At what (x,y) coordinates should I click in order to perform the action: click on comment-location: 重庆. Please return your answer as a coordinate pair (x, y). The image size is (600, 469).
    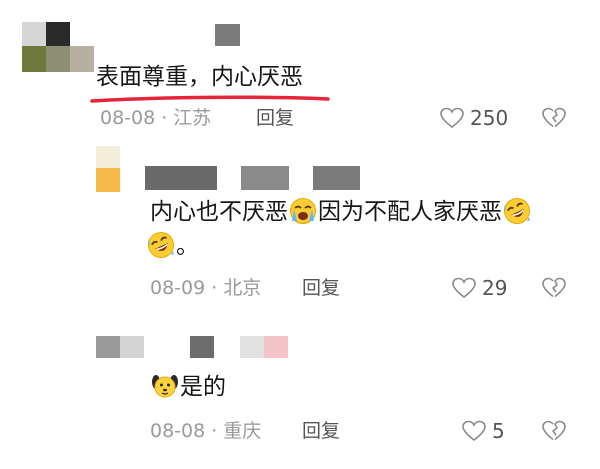
    Looking at the image, I should click on (242, 431).